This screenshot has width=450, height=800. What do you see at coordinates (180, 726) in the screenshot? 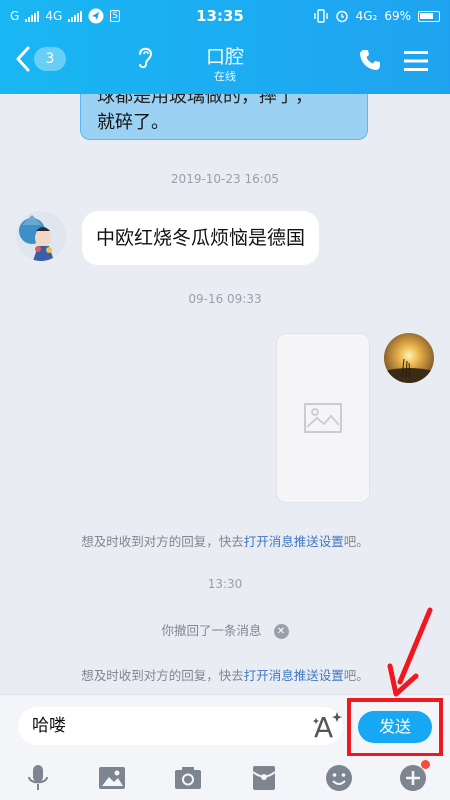
I see `message-input: 哈喽` at bounding box center [180, 726].